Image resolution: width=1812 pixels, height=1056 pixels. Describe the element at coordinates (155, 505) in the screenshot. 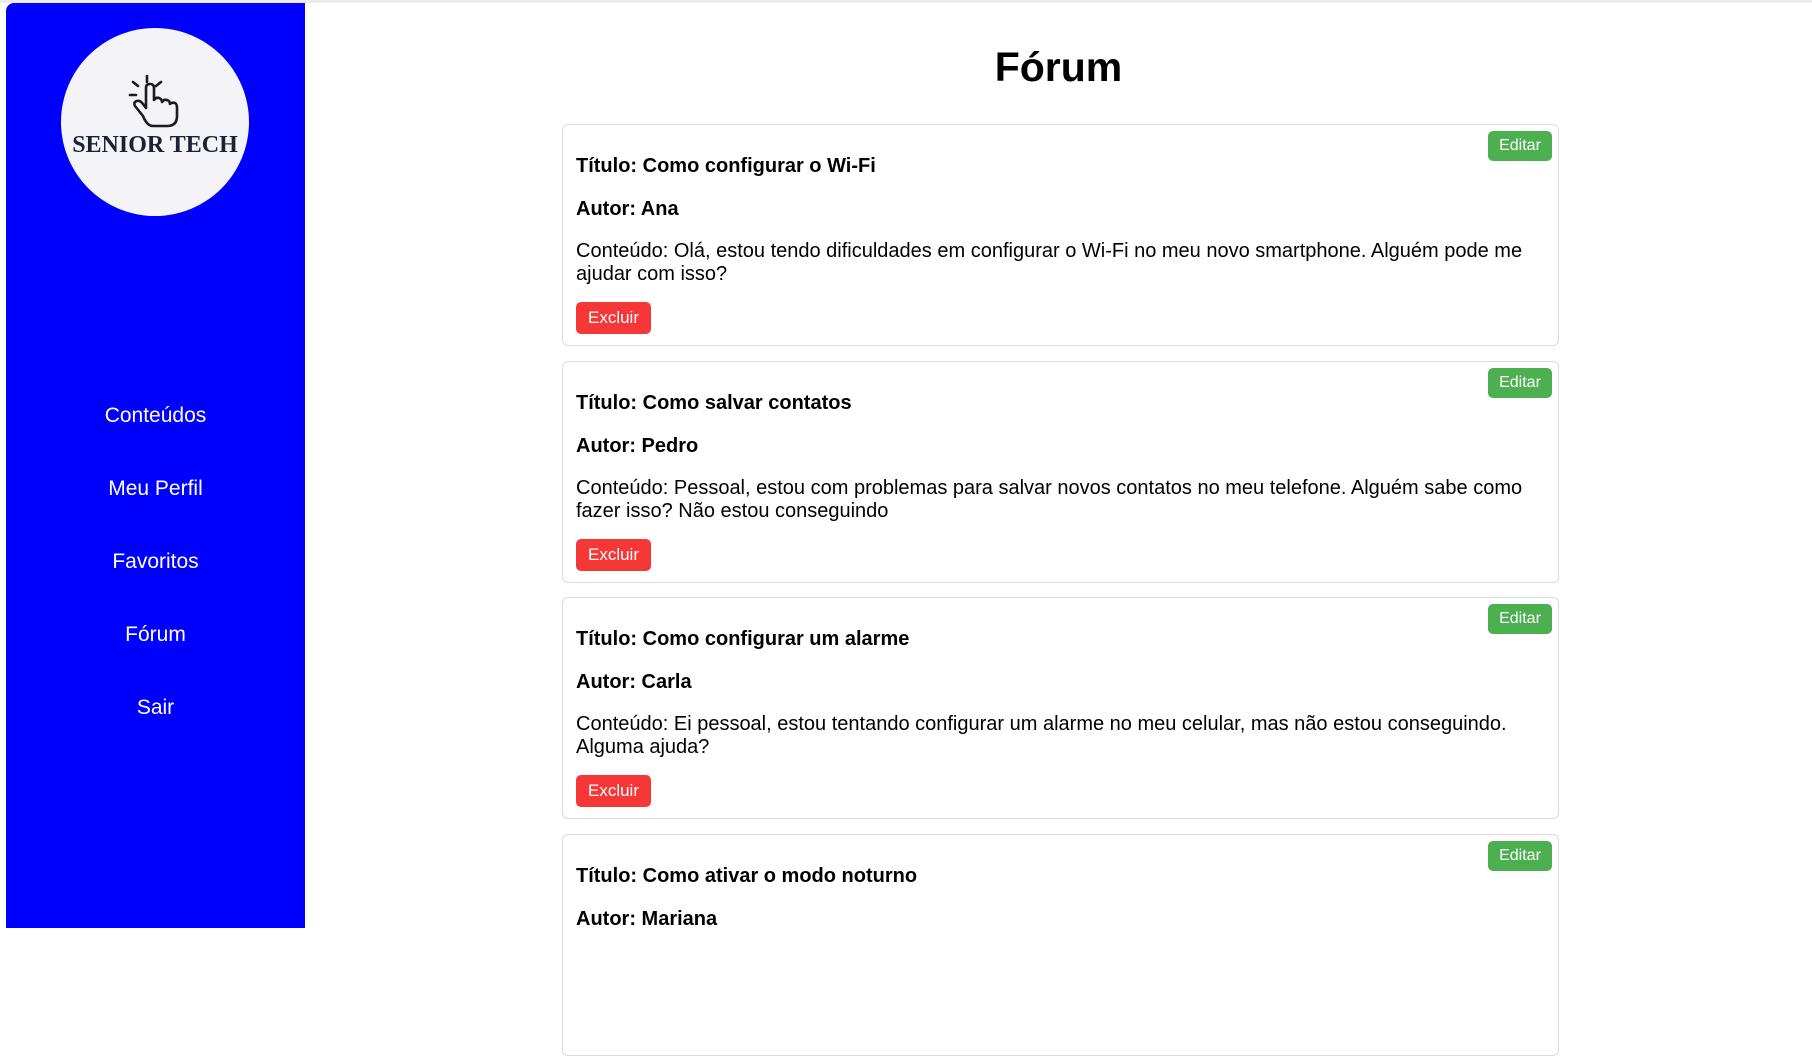

I see `nav-meu-perfil: Meu Perfil` at that location.